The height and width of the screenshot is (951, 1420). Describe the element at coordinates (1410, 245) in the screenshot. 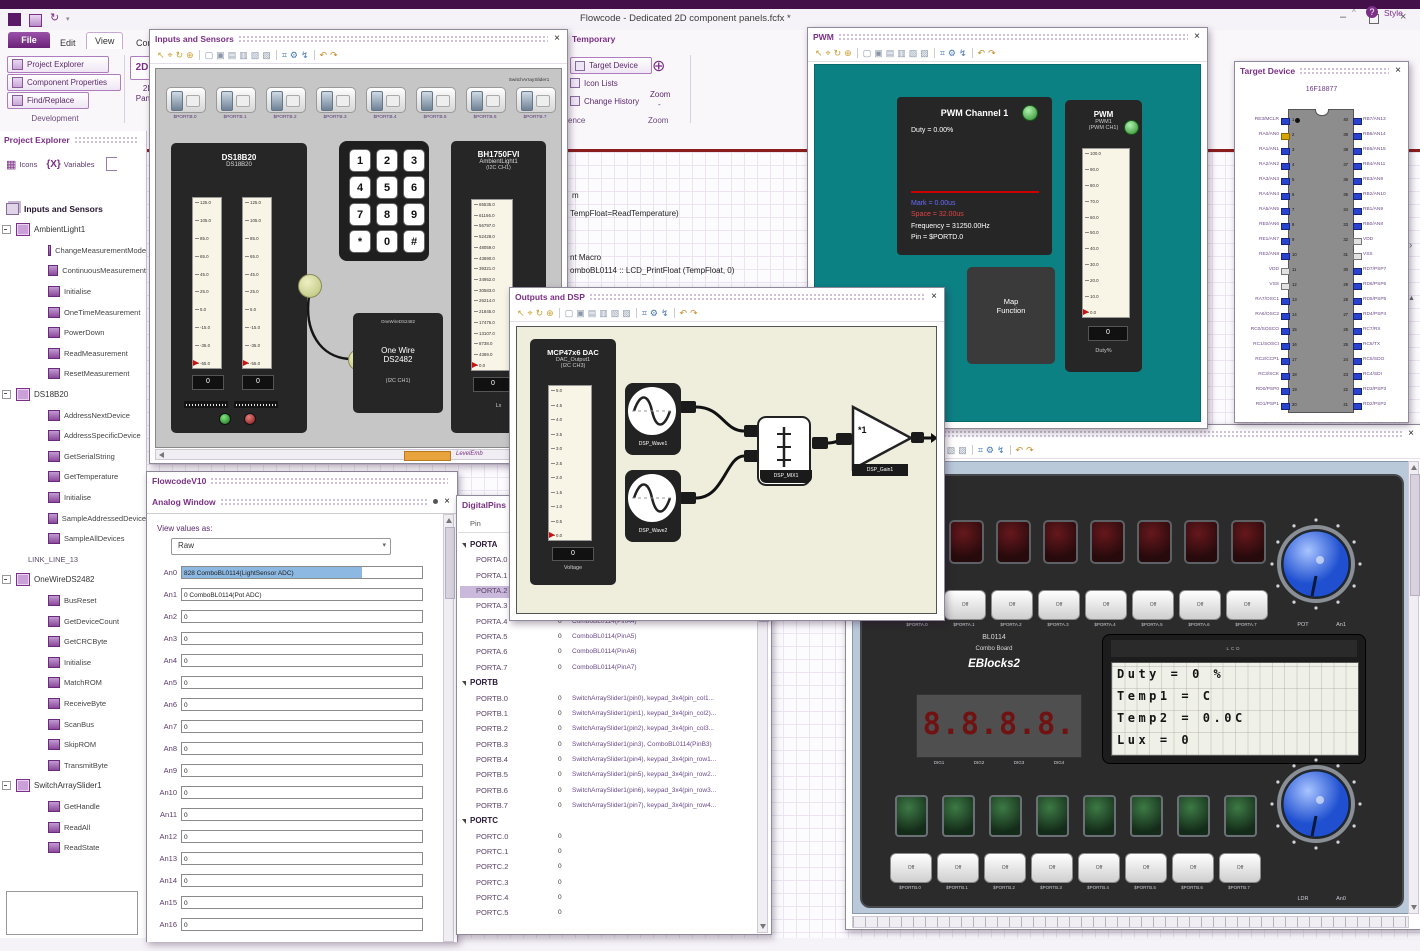

I see `chevron-right-icon: ›` at that location.